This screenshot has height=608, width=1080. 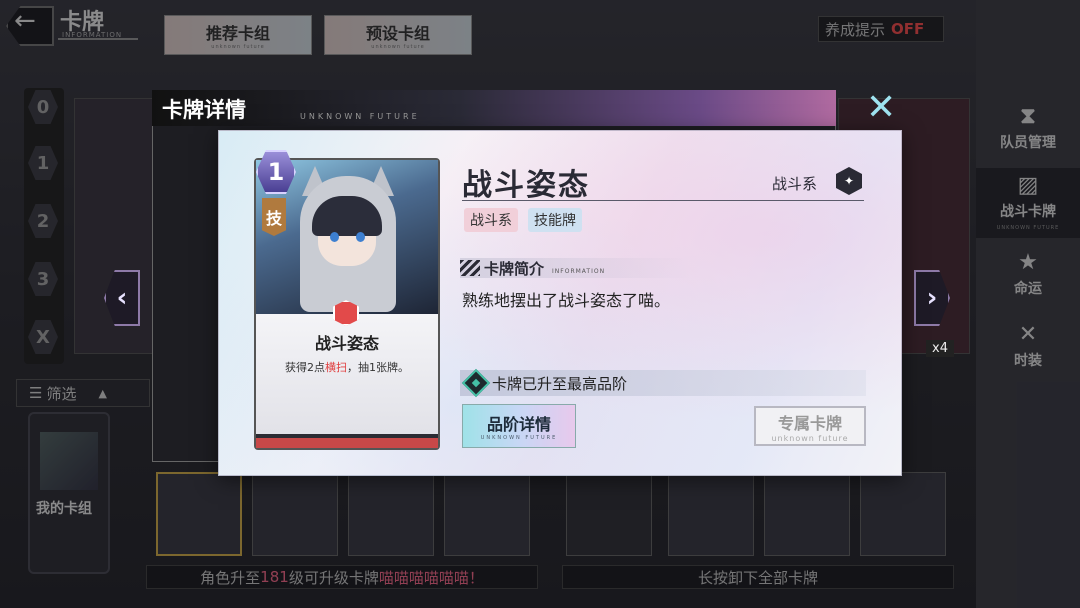 I want to click on desc-pre: 获得2点, so click(x=305, y=367).